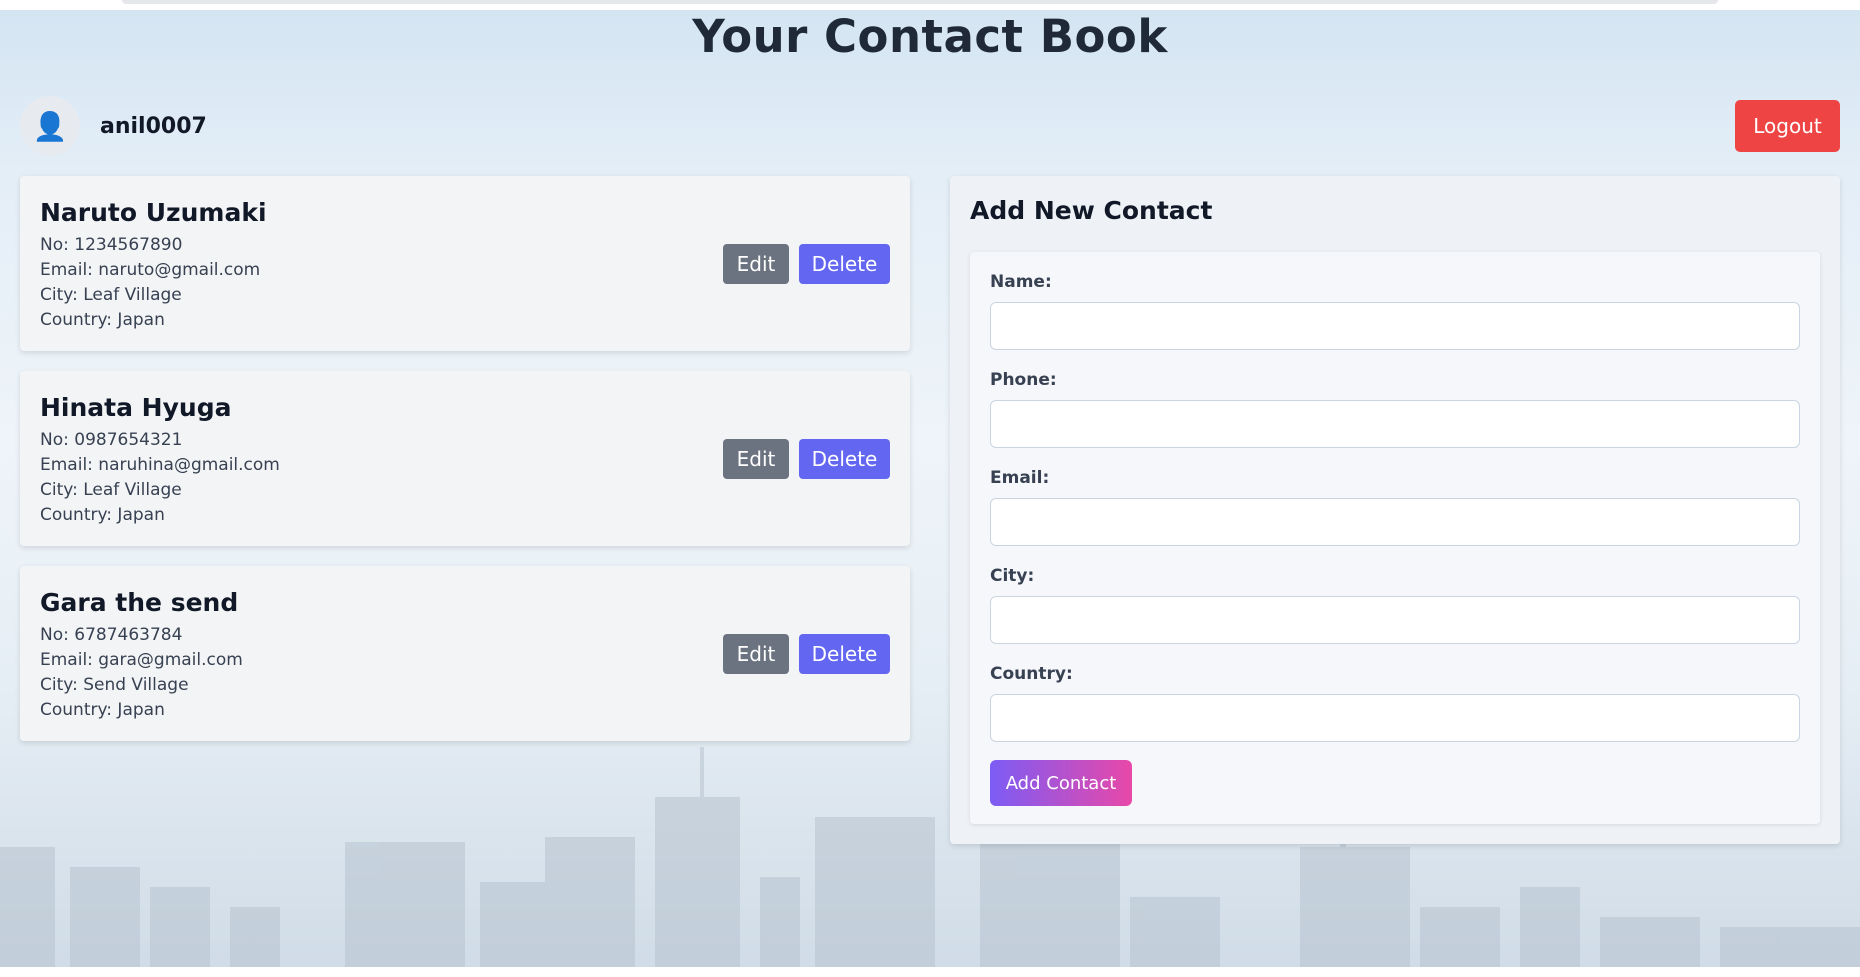 The height and width of the screenshot is (977, 1860). Describe the element at coordinates (1031, 674) in the screenshot. I see `country-label: Country:` at that location.